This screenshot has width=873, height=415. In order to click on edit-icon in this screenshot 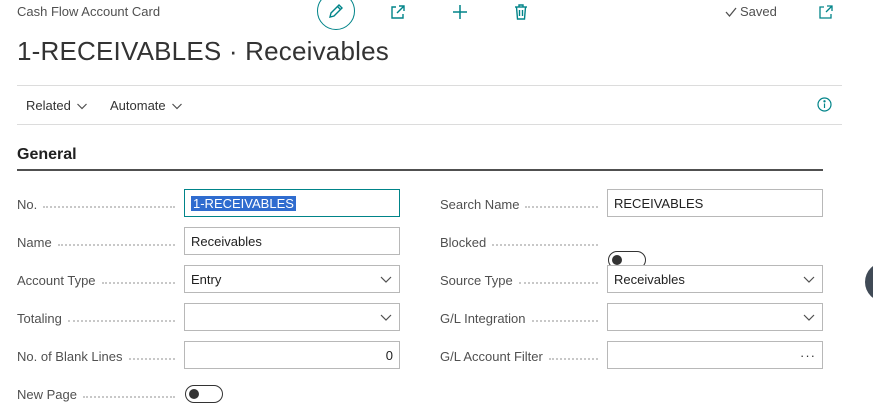, I will do `click(336, 11)`.